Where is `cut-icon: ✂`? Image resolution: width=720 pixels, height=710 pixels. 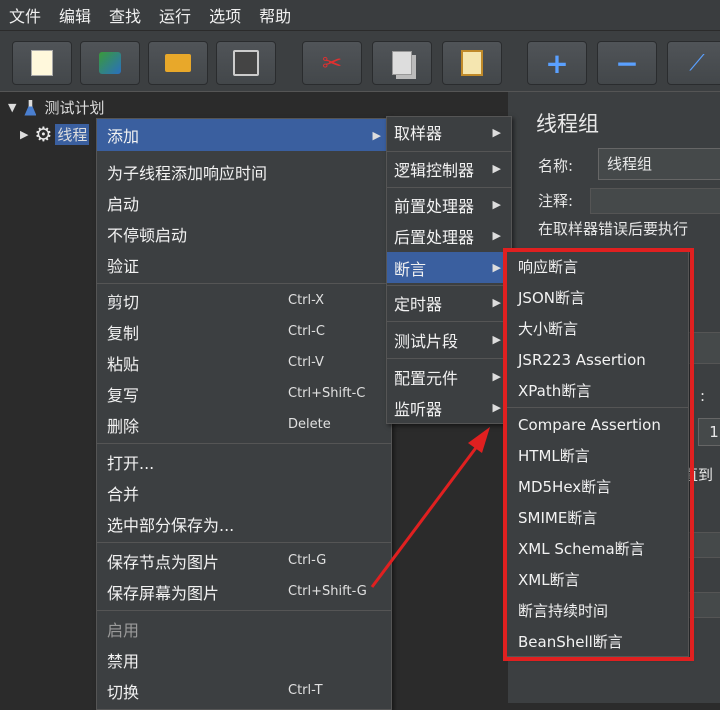
cut-icon: ✂ is located at coordinates (332, 63).